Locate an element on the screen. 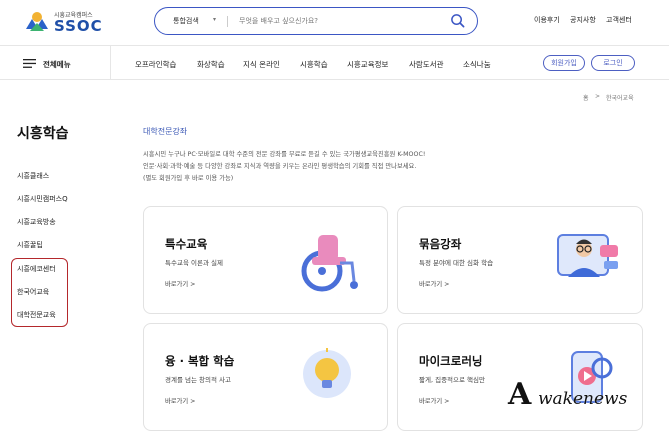  card-title: 마이크로러닝 is located at coordinates (451, 361).